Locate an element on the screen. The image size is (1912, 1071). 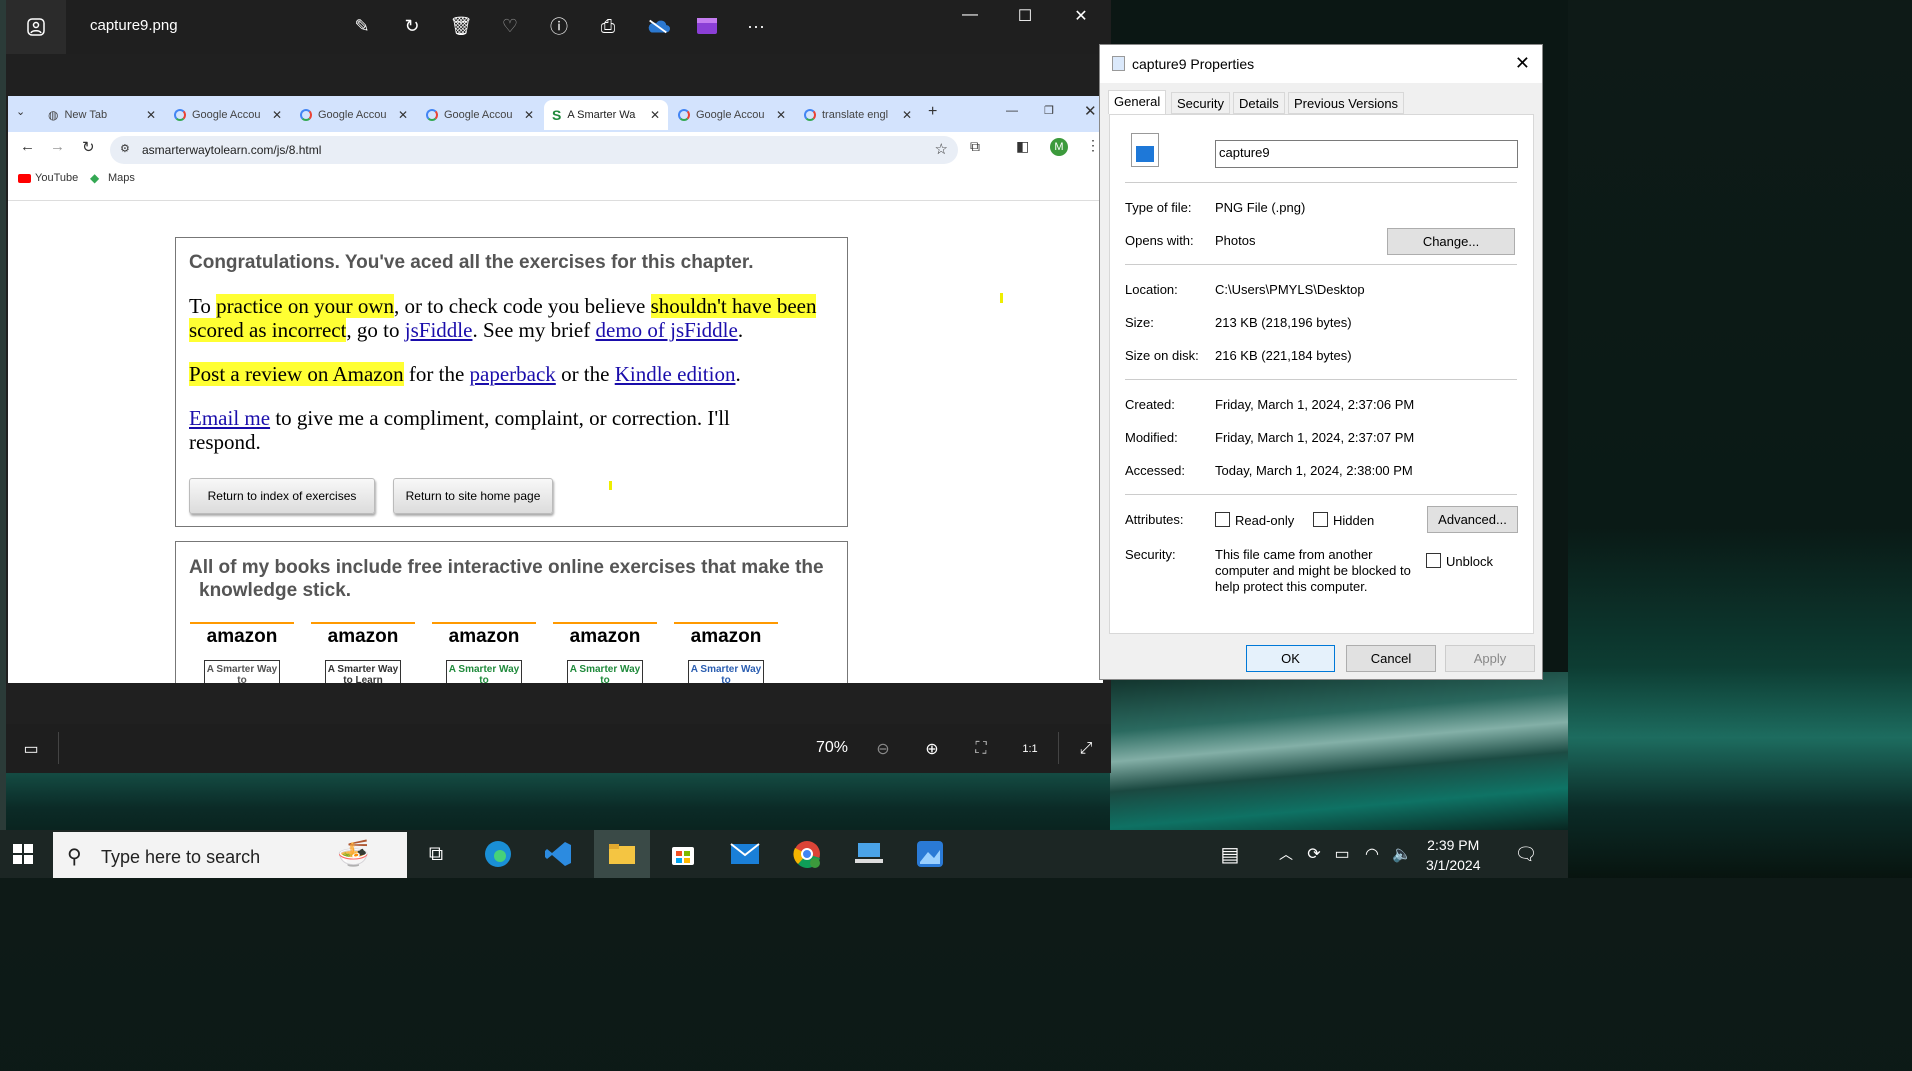
delete-icon: 🗑 is located at coordinates (461, 26).